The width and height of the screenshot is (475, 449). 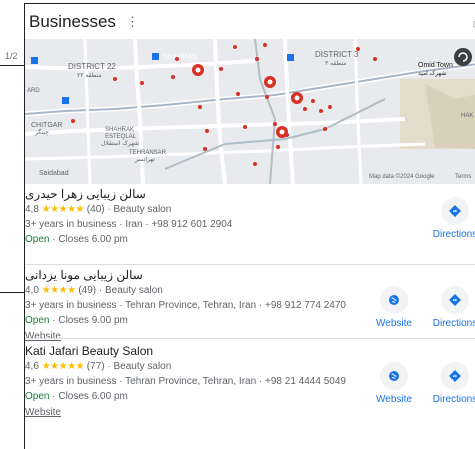 I want to click on more-vert-icon: ⋮, so click(x=132, y=22).